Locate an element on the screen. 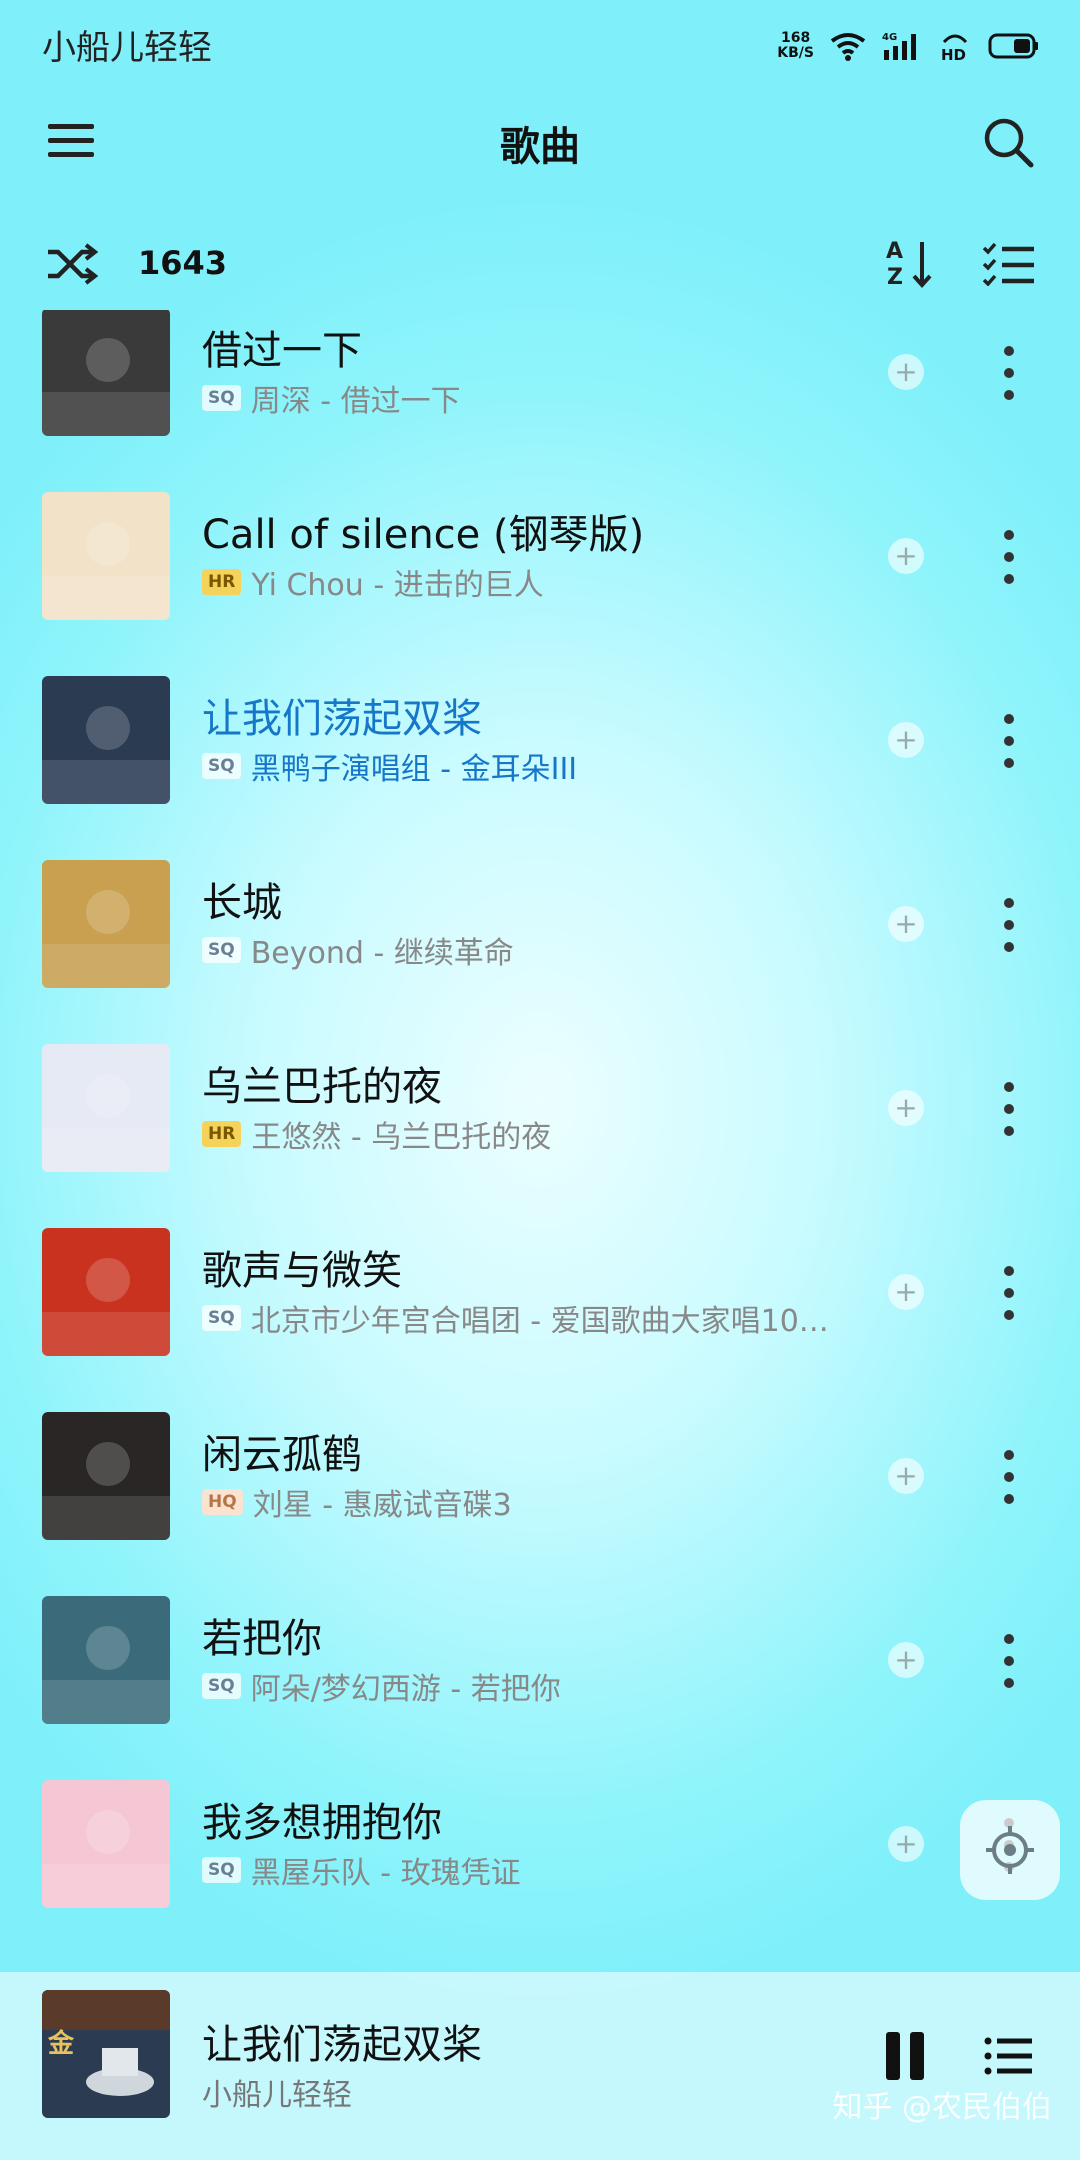 The image size is (1080, 2160). song-list-item: 让我们荡起双桨 SQ 黑鸭子演唱组 - 金耳朵III + is located at coordinates (540, 740).